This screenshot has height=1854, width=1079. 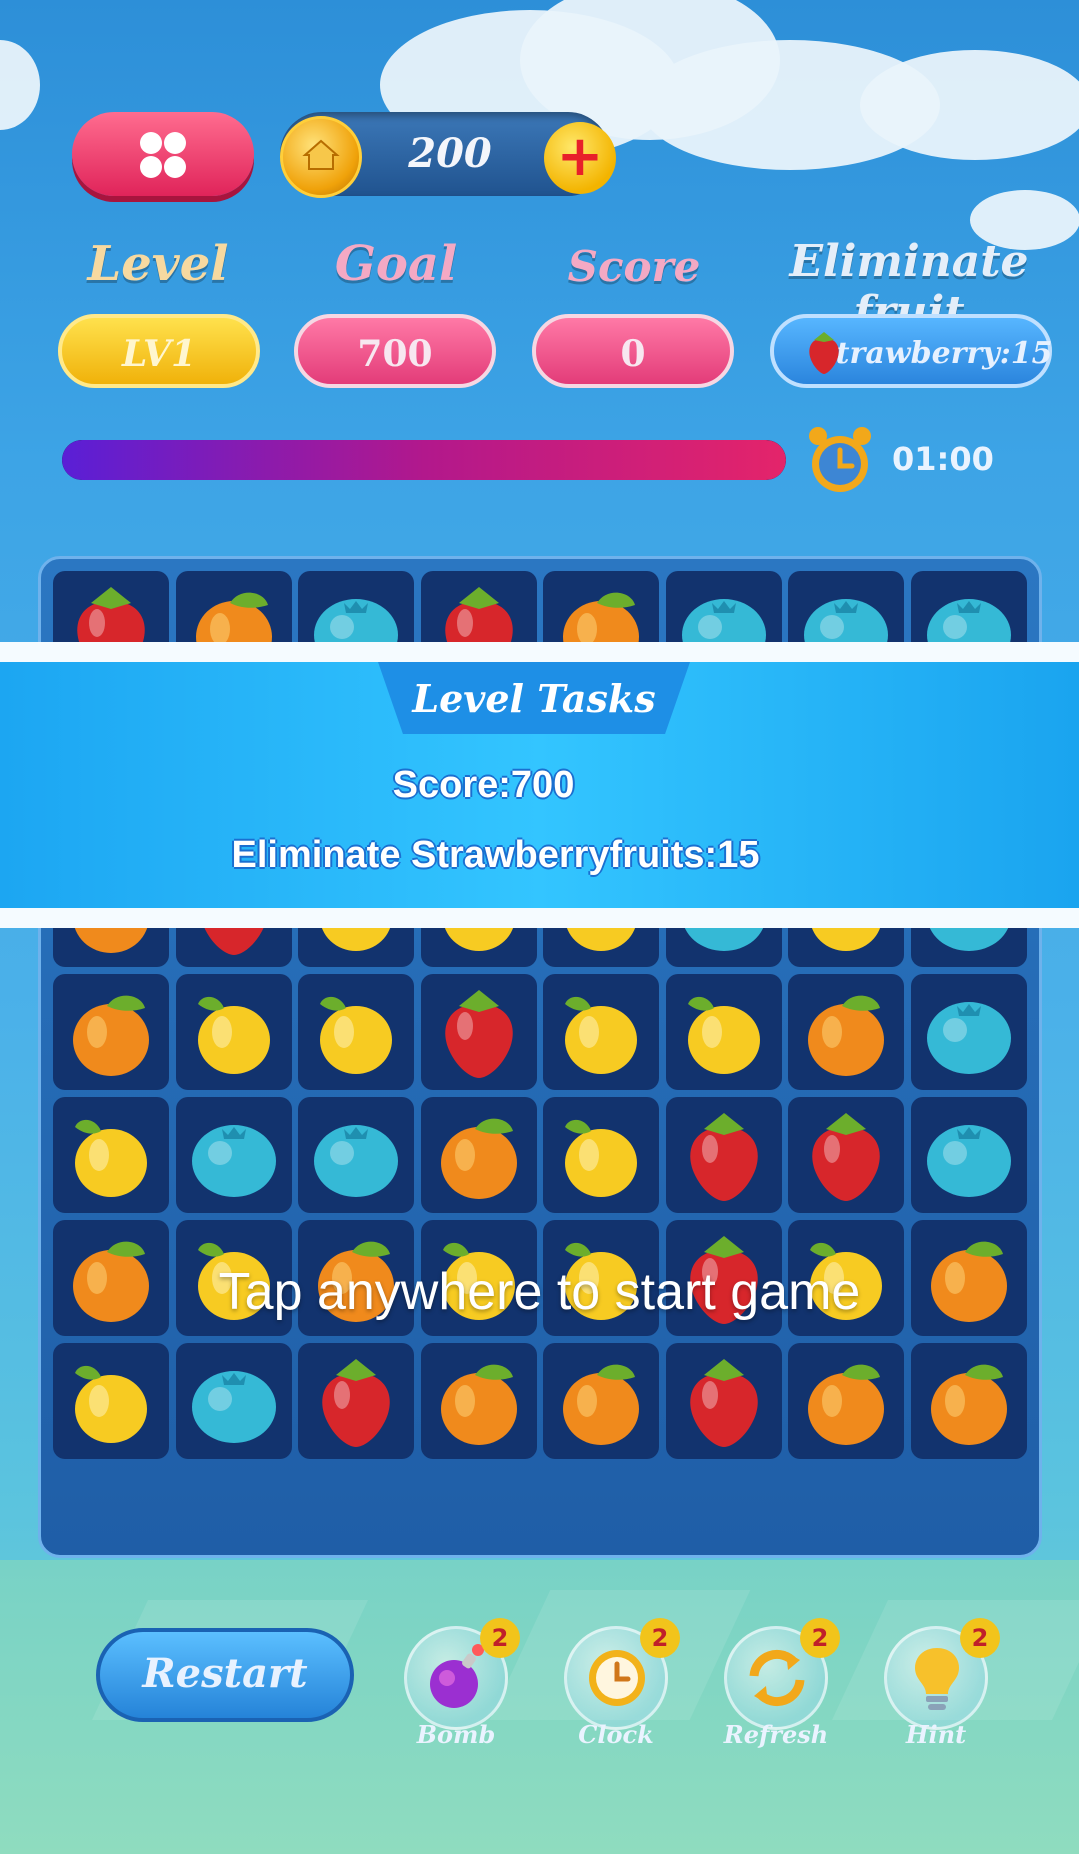 What do you see at coordinates (457, 1676) in the screenshot?
I see `bomb-icon` at bounding box center [457, 1676].